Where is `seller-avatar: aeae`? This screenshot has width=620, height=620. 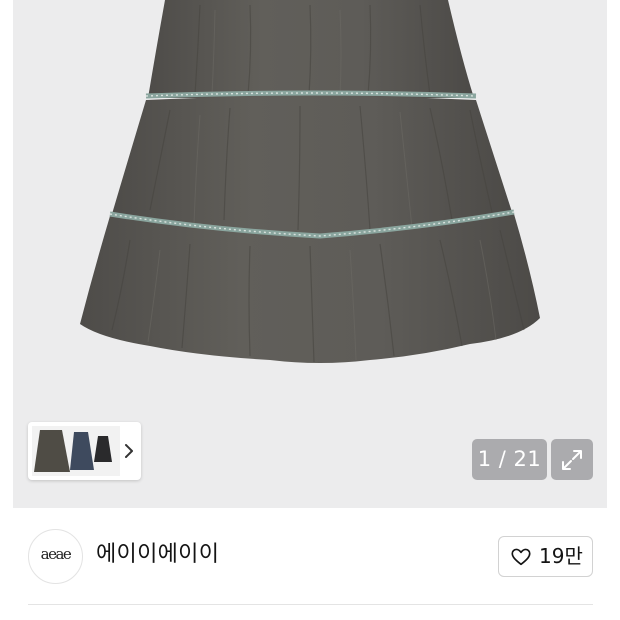
seller-avatar: aeae is located at coordinates (55, 556).